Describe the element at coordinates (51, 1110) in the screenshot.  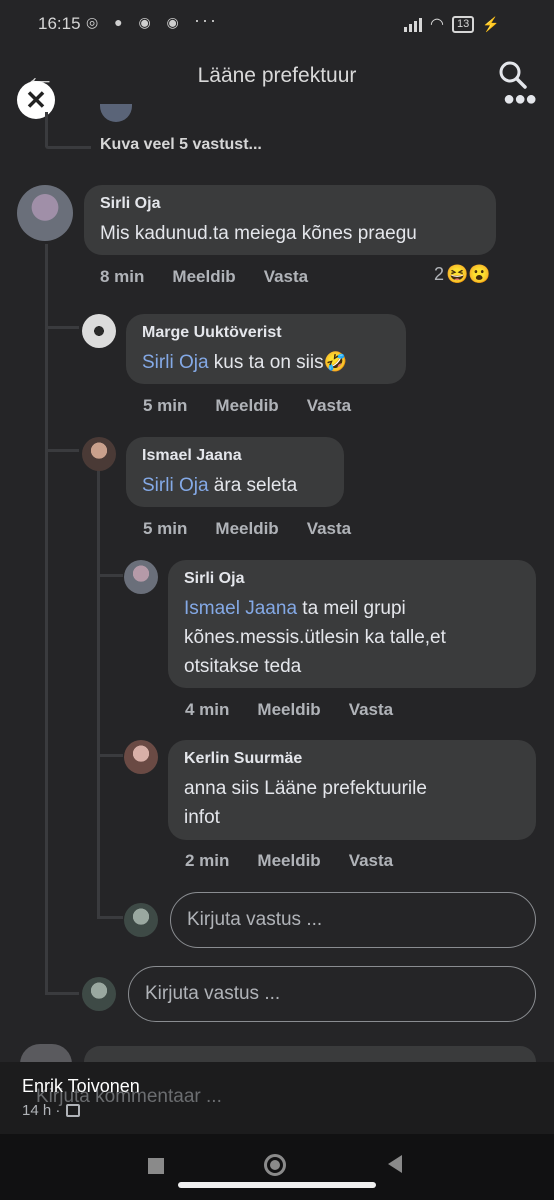
I see `post-time: 14 h ·` at that location.